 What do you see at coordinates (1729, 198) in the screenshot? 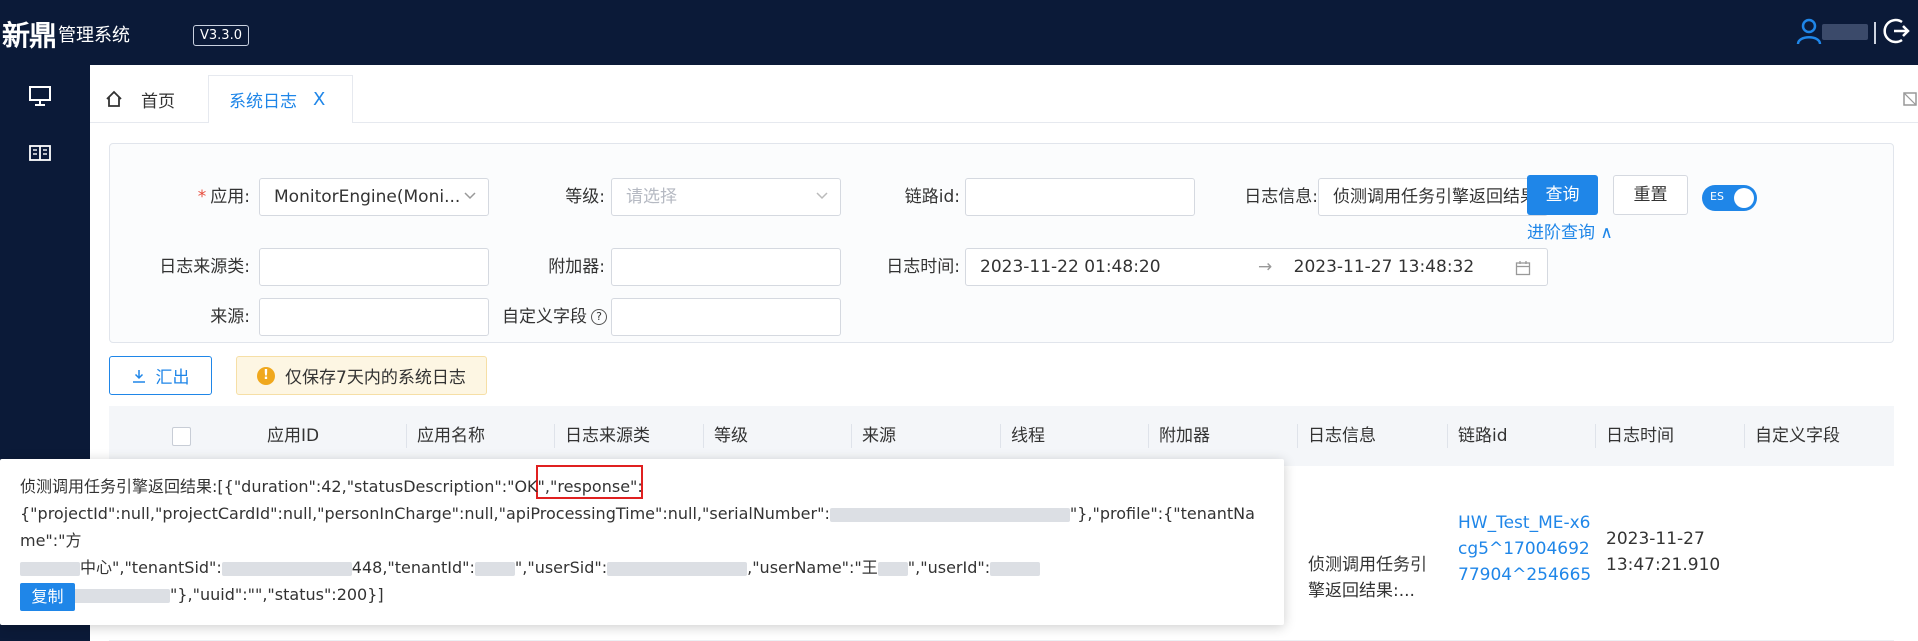
I see `es-toggle: ES` at bounding box center [1729, 198].